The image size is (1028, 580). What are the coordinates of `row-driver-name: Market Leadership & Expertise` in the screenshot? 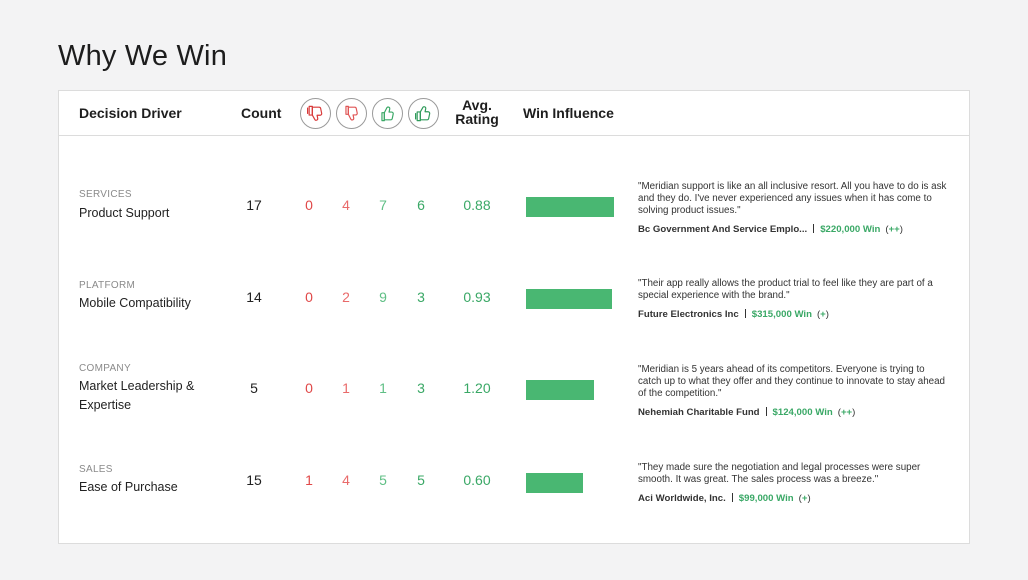 It's located at (137, 395).